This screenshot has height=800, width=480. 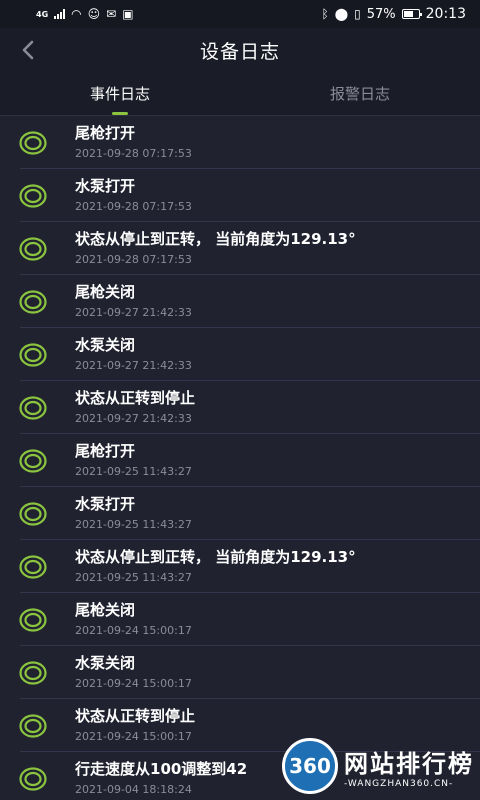 I want to click on event-text: 状态从正转到停止 2021-09-27 21:42:33, so click(x=135, y=407).